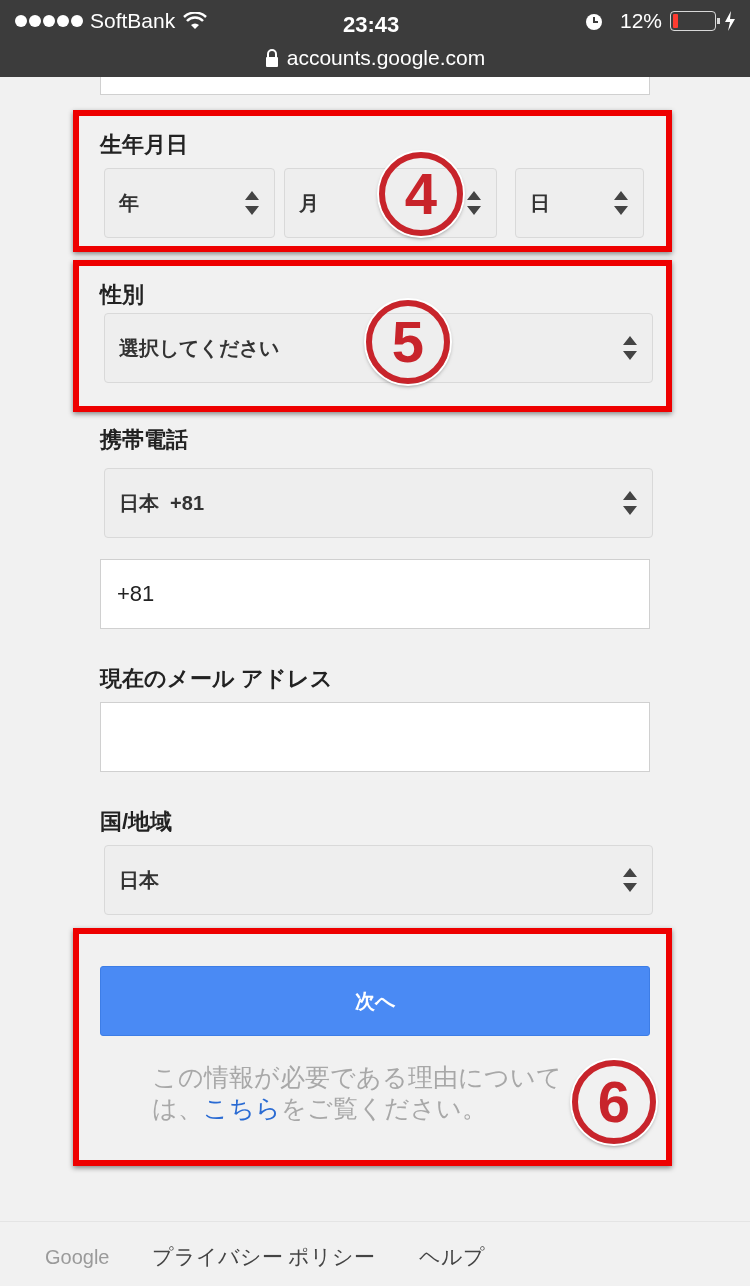 This screenshot has width=750, height=1286. Describe the element at coordinates (137, 822) in the screenshot. I see `field-label: 国/地域` at that location.